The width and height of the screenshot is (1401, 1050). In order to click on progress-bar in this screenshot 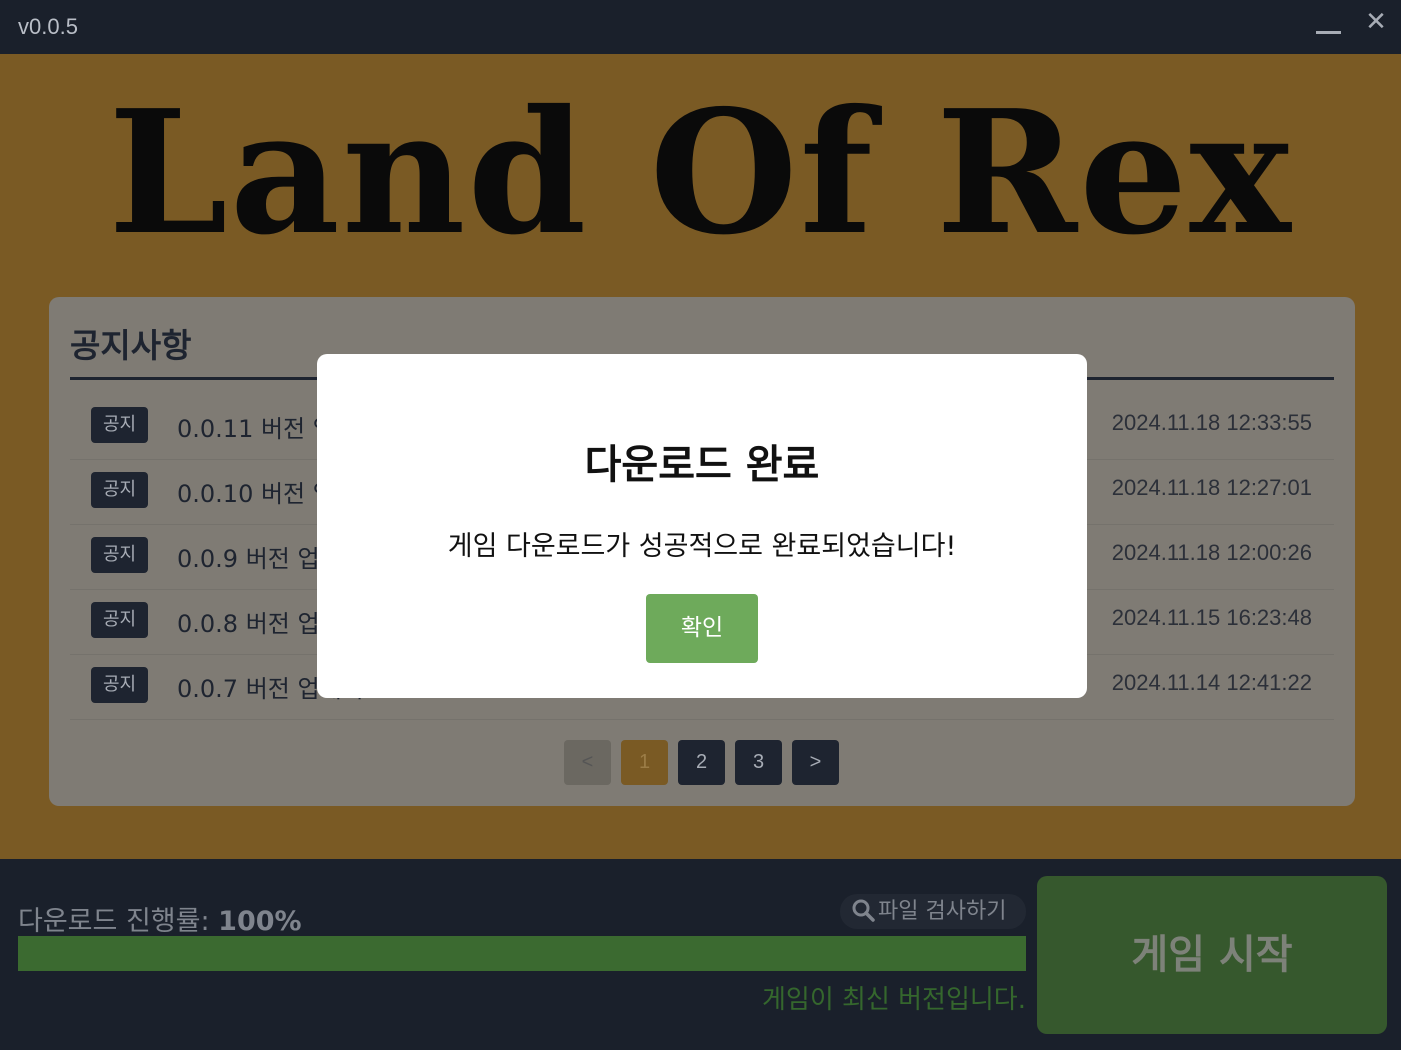, I will do `click(522, 953)`.